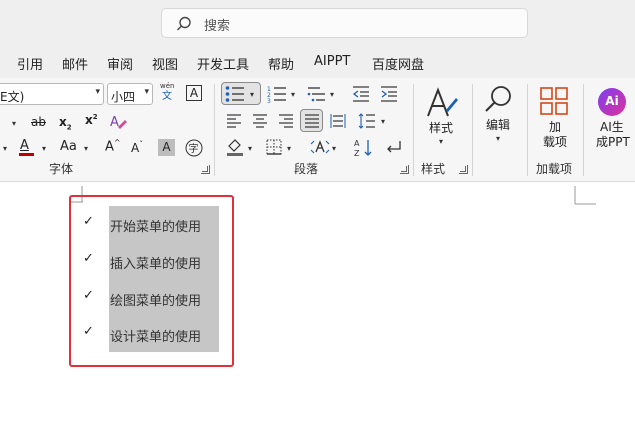 This screenshot has height=424, width=635. Describe the element at coordinates (120, 63) in the screenshot. I see `tab-review: 审阅` at that location.